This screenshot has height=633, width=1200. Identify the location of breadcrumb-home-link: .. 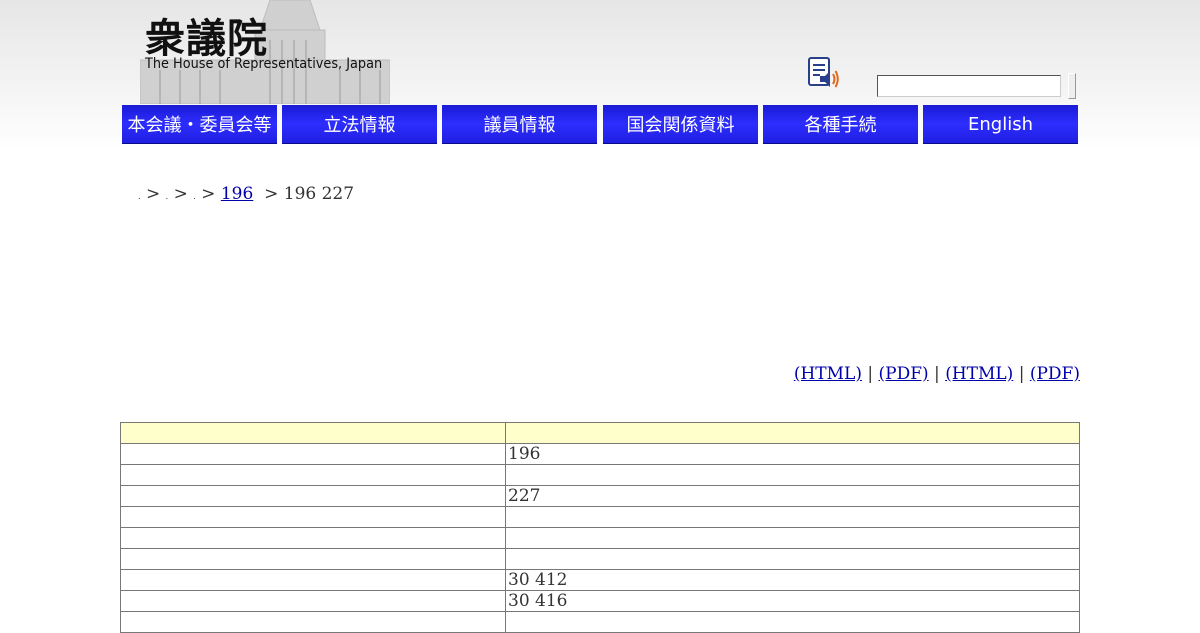
(139, 196).